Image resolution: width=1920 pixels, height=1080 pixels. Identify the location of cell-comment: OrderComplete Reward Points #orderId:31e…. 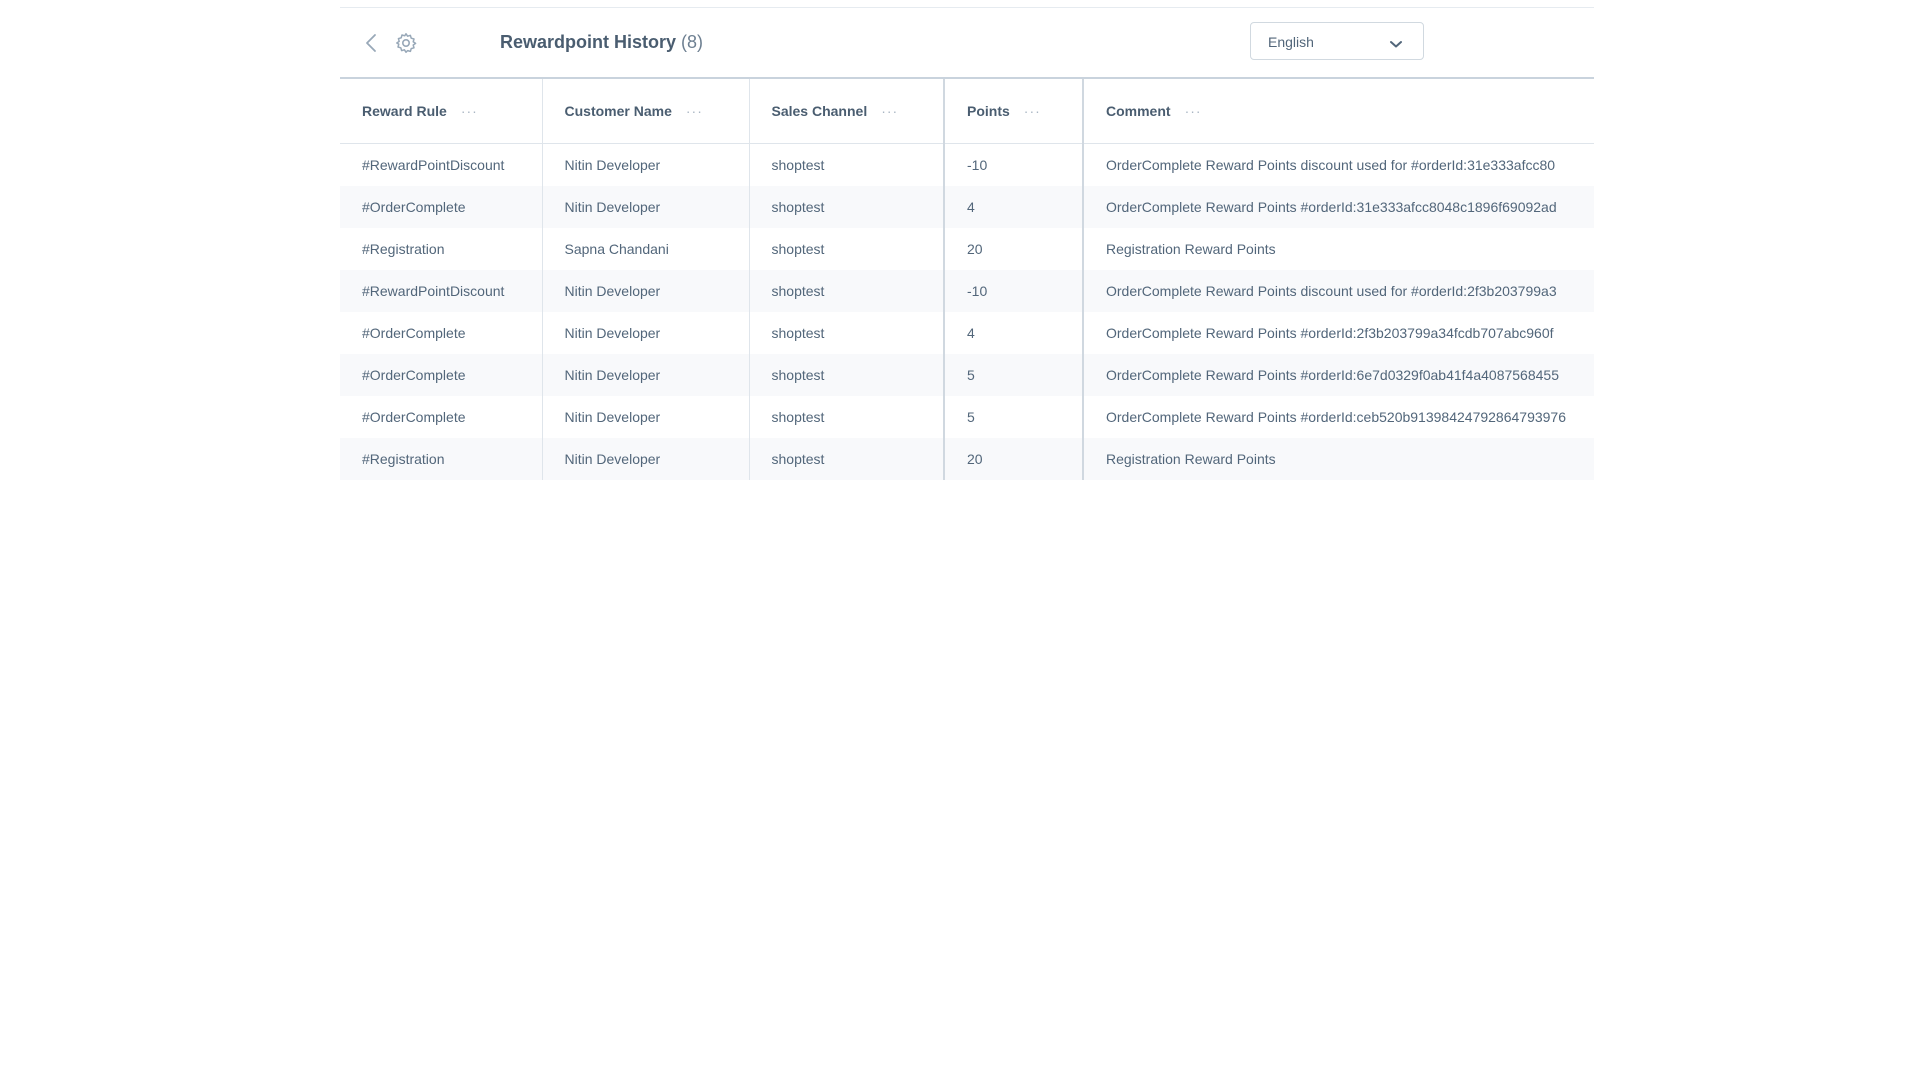
(1338, 207).